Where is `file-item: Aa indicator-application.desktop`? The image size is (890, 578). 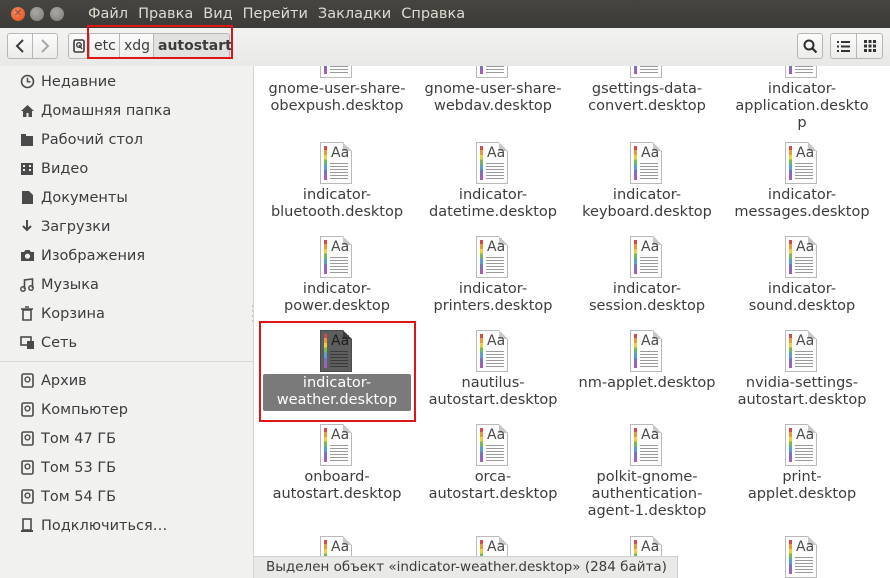 file-item: Aa indicator-application.desktop is located at coordinates (802, 100).